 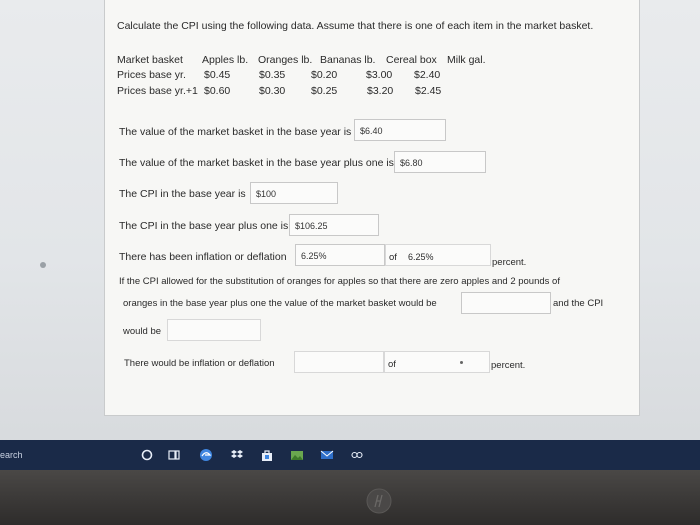 I want to click on table-cell: $3.00, so click(x=379, y=75).